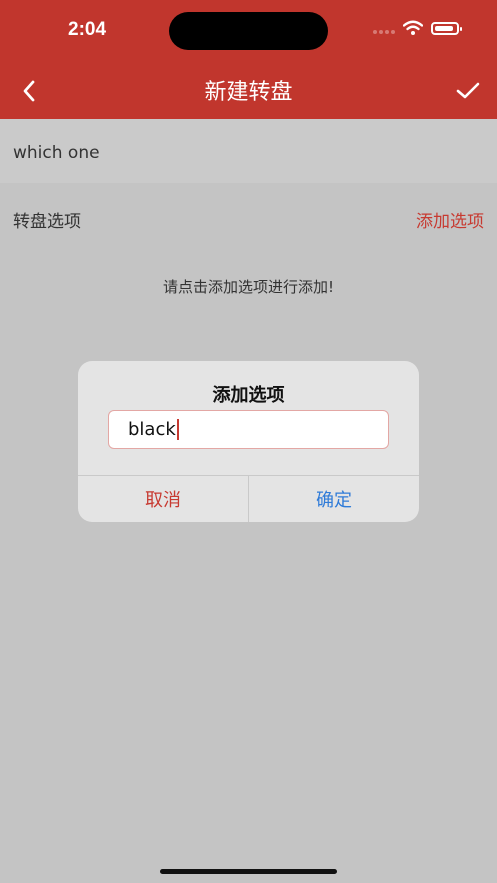 Image resolution: width=497 pixels, height=883 pixels. I want to click on wheel-name-field: which one, so click(56, 153).